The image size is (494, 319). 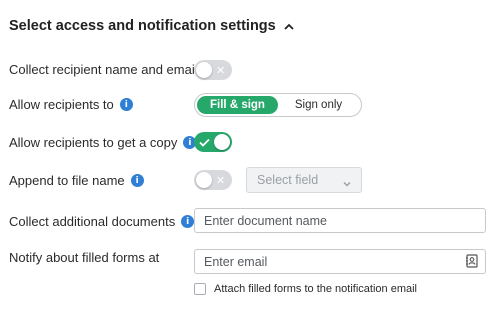 What do you see at coordinates (340, 261) in the screenshot?
I see `notify-email-input` at bounding box center [340, 261].